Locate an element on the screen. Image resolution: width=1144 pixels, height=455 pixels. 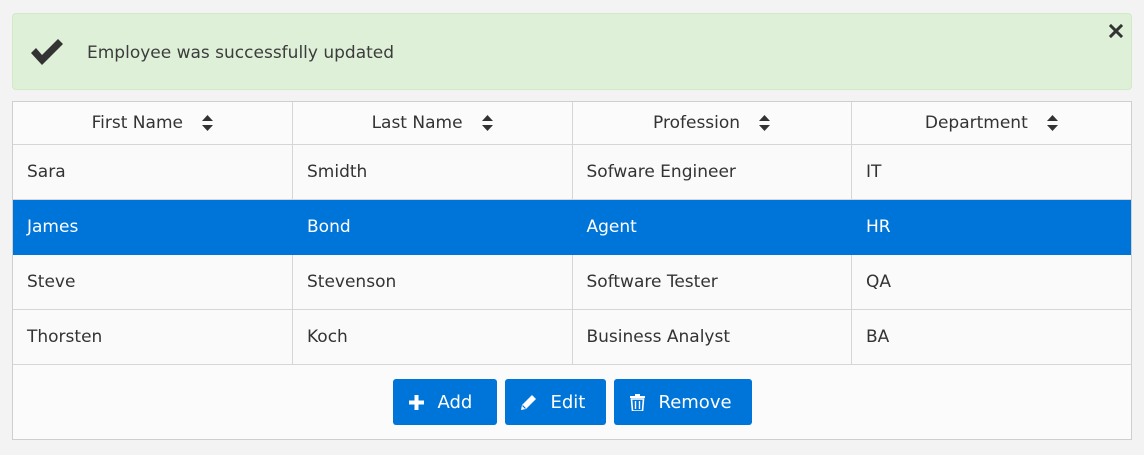
column-header-profession: Profession is located at coordinates (711, 123).